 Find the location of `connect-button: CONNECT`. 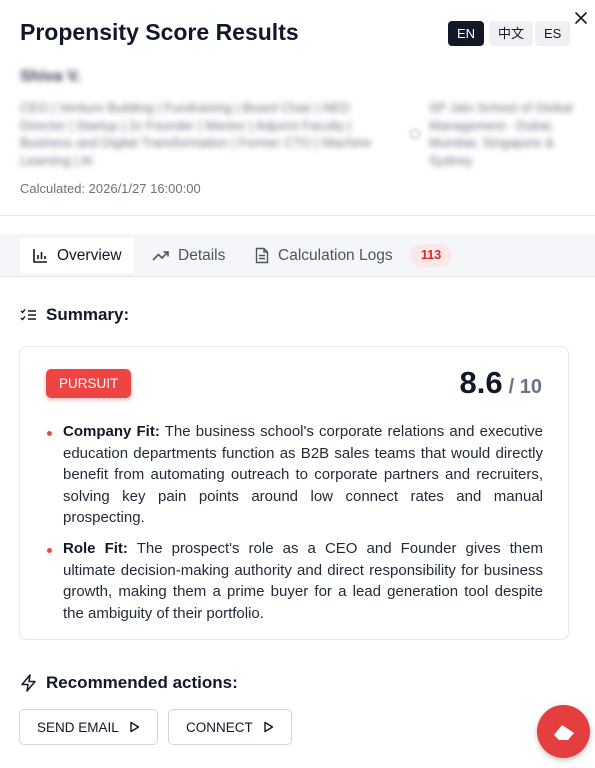

connect-button: CONNECT is located at coordinates (230, 727).